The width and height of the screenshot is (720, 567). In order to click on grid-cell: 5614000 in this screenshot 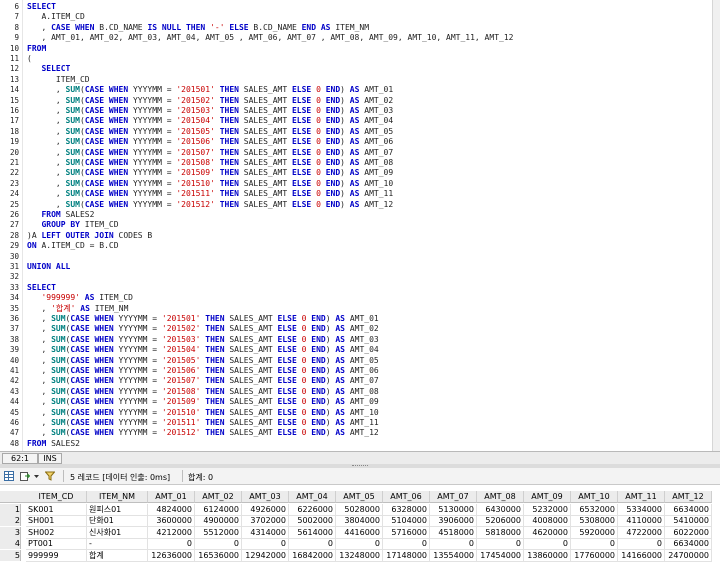, I will do `click(312, 532)`.